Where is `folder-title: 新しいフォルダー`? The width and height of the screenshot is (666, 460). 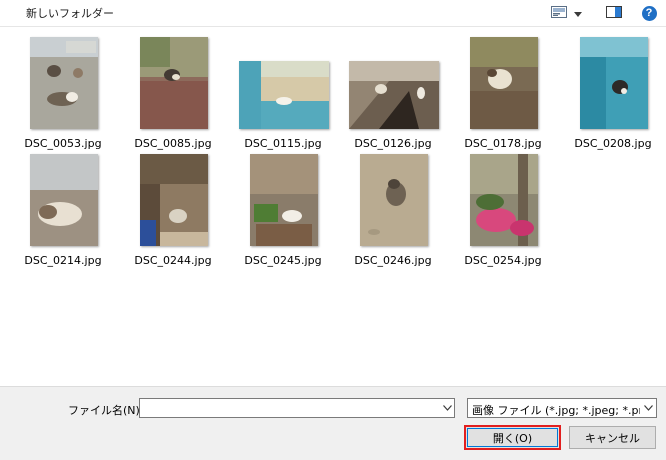
folder-title: 新しいフォルダー is located at coordinates (70, 13).